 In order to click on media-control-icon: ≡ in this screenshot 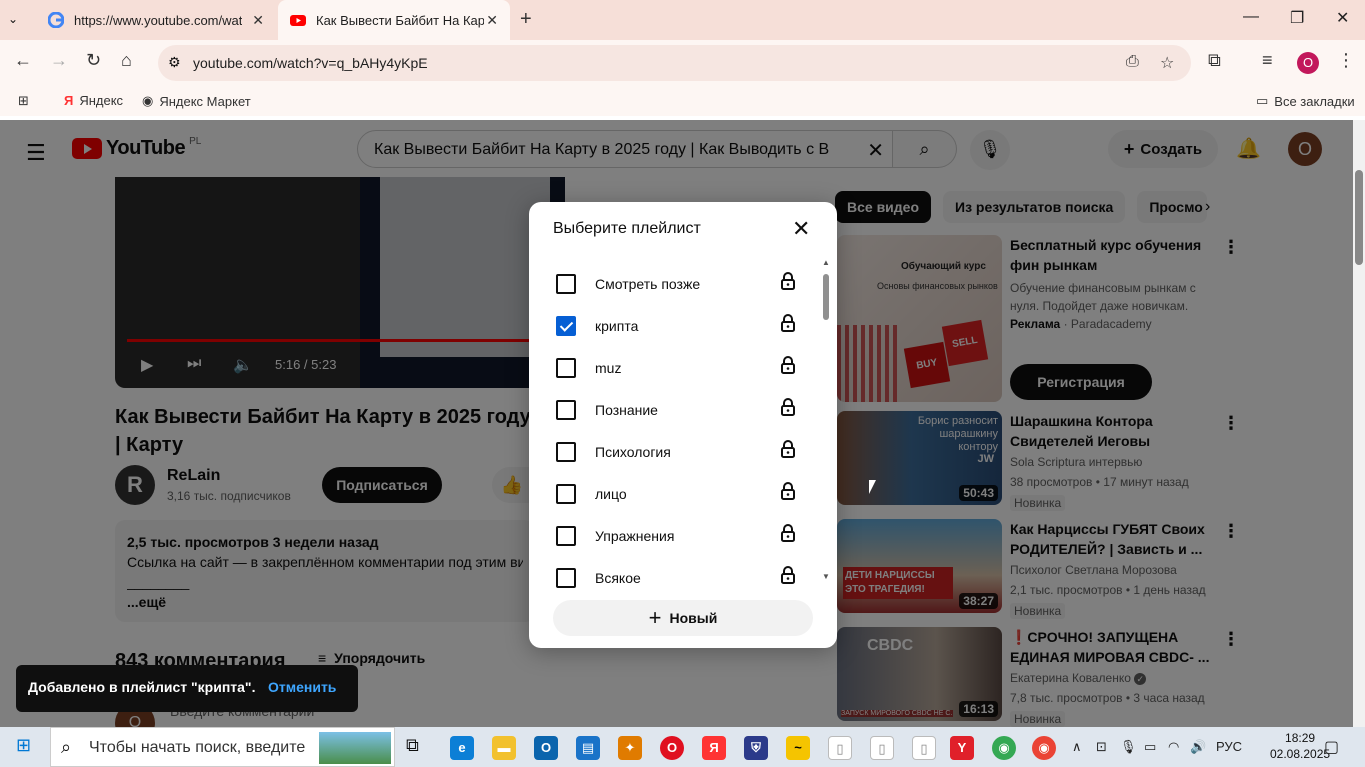, I will do `click(1267, 60)`.